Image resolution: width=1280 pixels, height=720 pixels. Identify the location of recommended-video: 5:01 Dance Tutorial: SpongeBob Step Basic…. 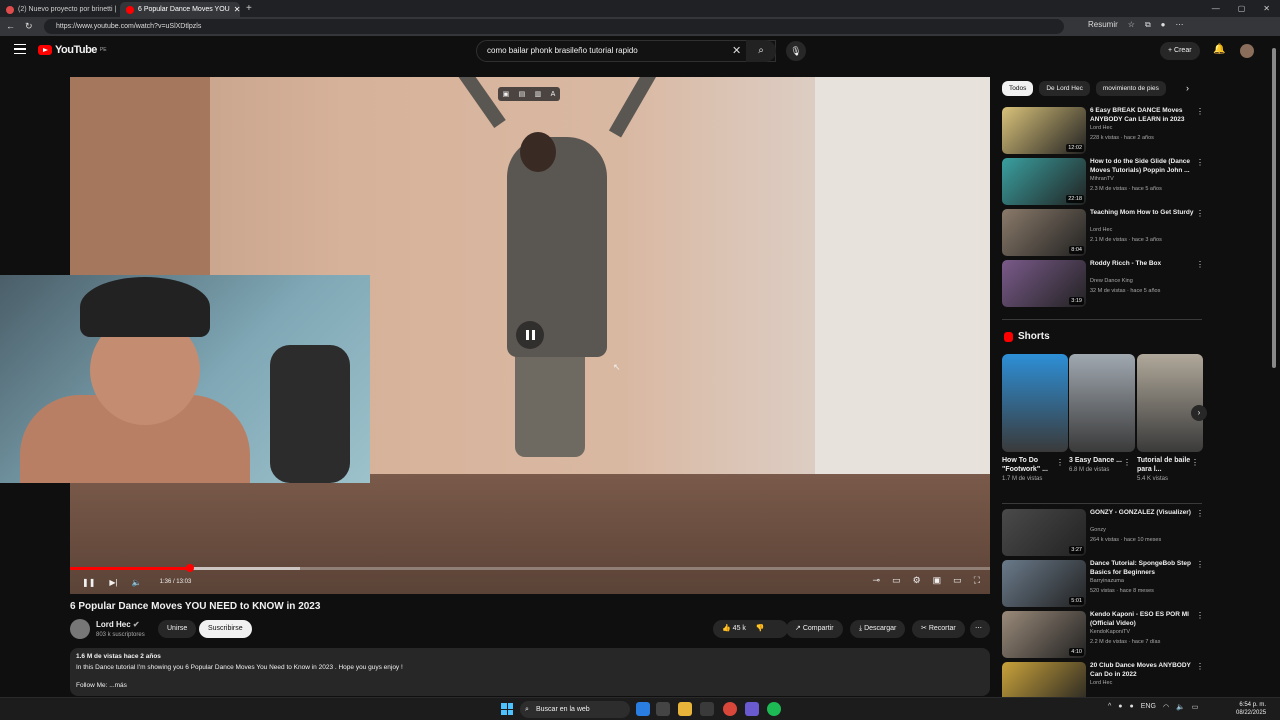
(1103, 584).